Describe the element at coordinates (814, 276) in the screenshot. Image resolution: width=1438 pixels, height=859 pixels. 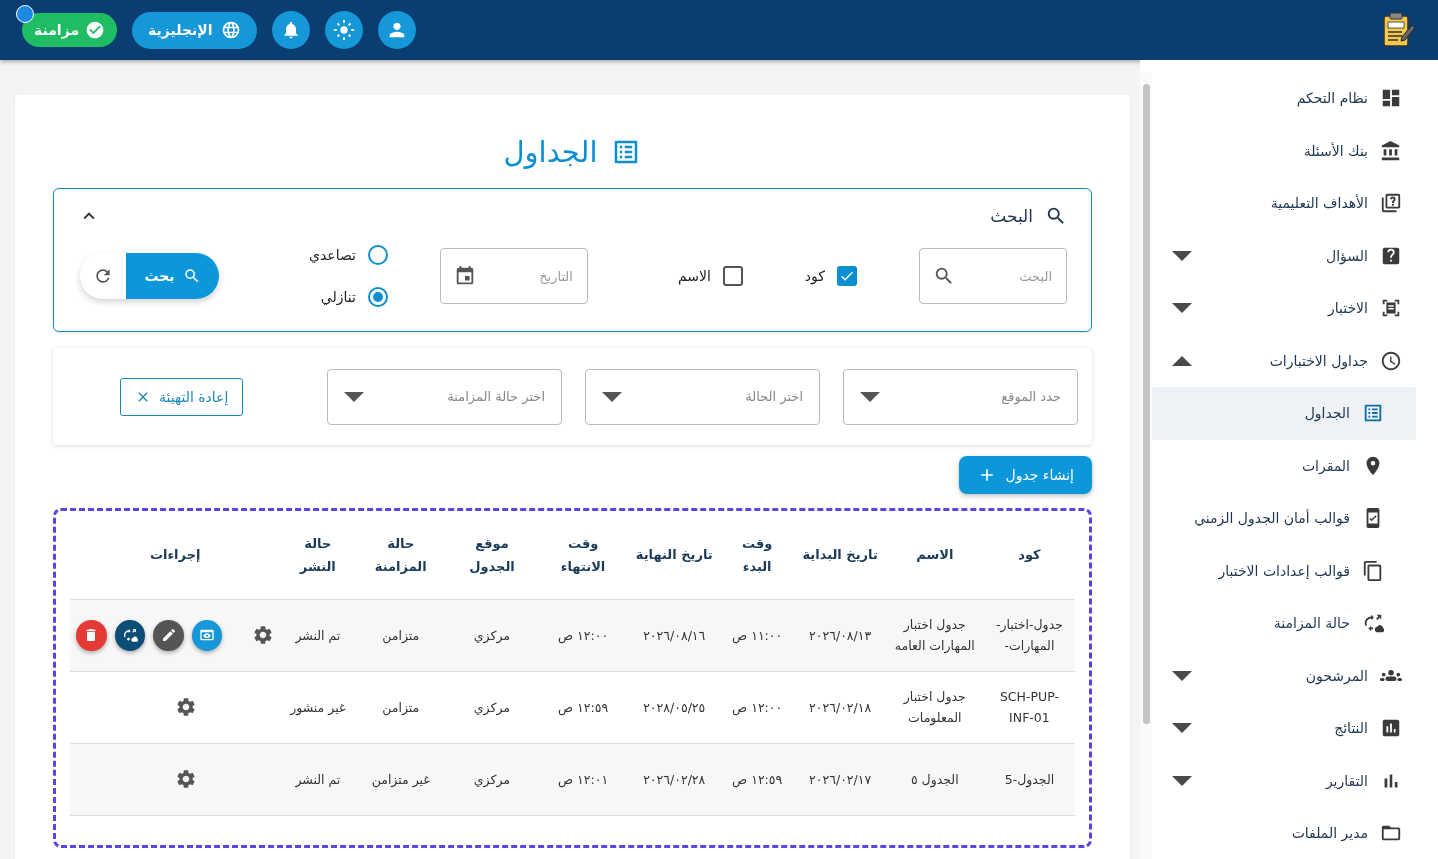
I see `checkbox-label: كود` at that location.